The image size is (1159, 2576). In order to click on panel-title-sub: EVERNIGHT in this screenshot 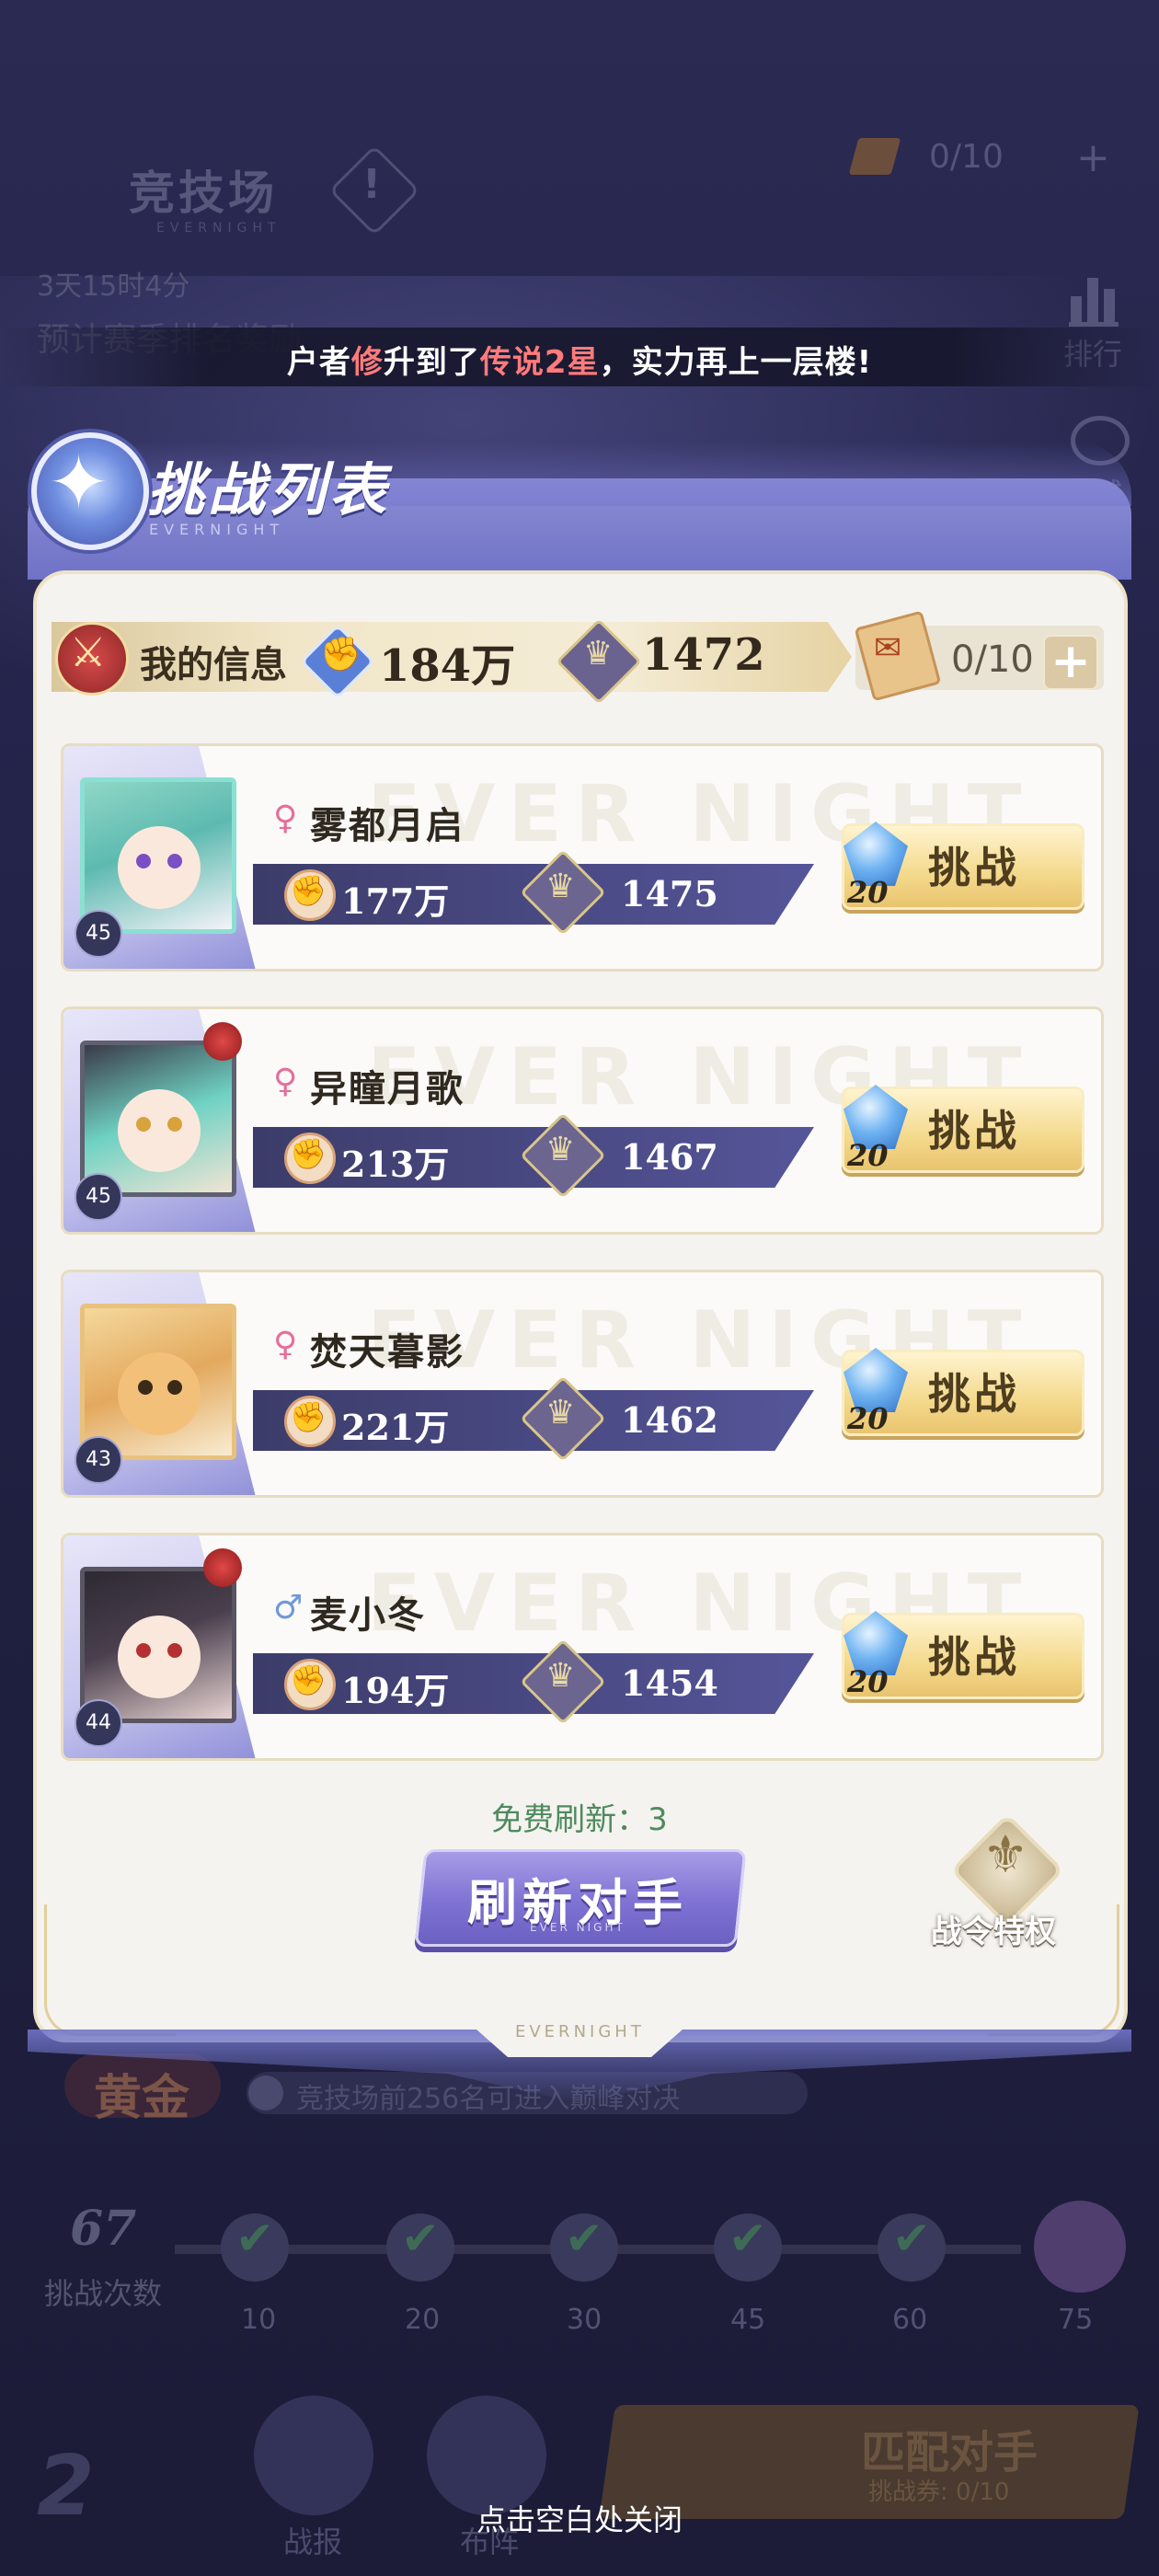, I will do `click(217, 529)`.